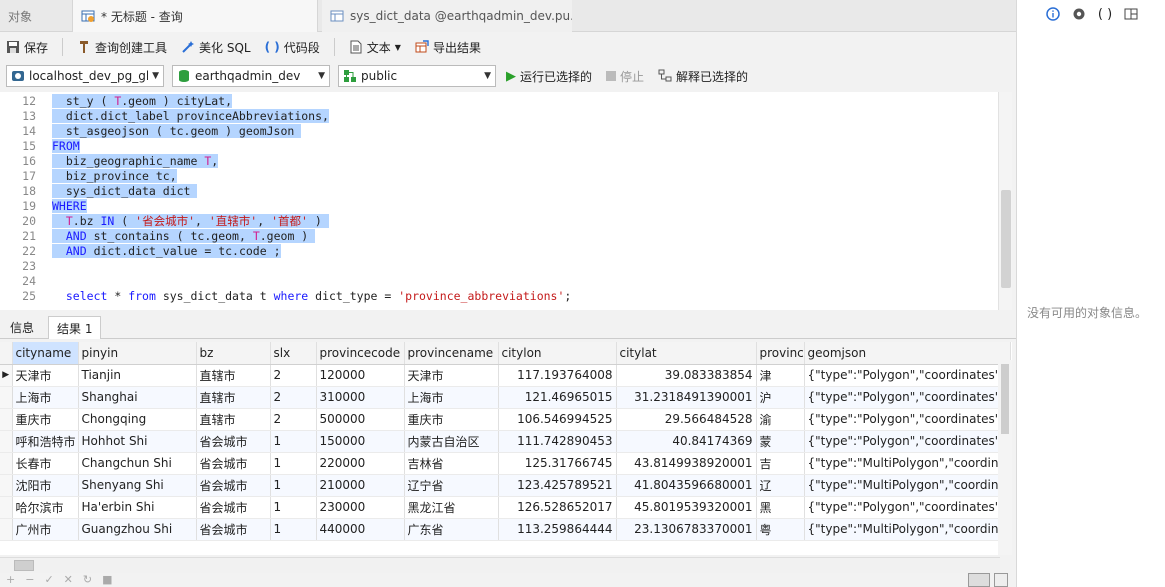  What do you see at coordinates (451, 353) in the screenshot?
I see `column-header: provincename` at bounding box center [451, 353].